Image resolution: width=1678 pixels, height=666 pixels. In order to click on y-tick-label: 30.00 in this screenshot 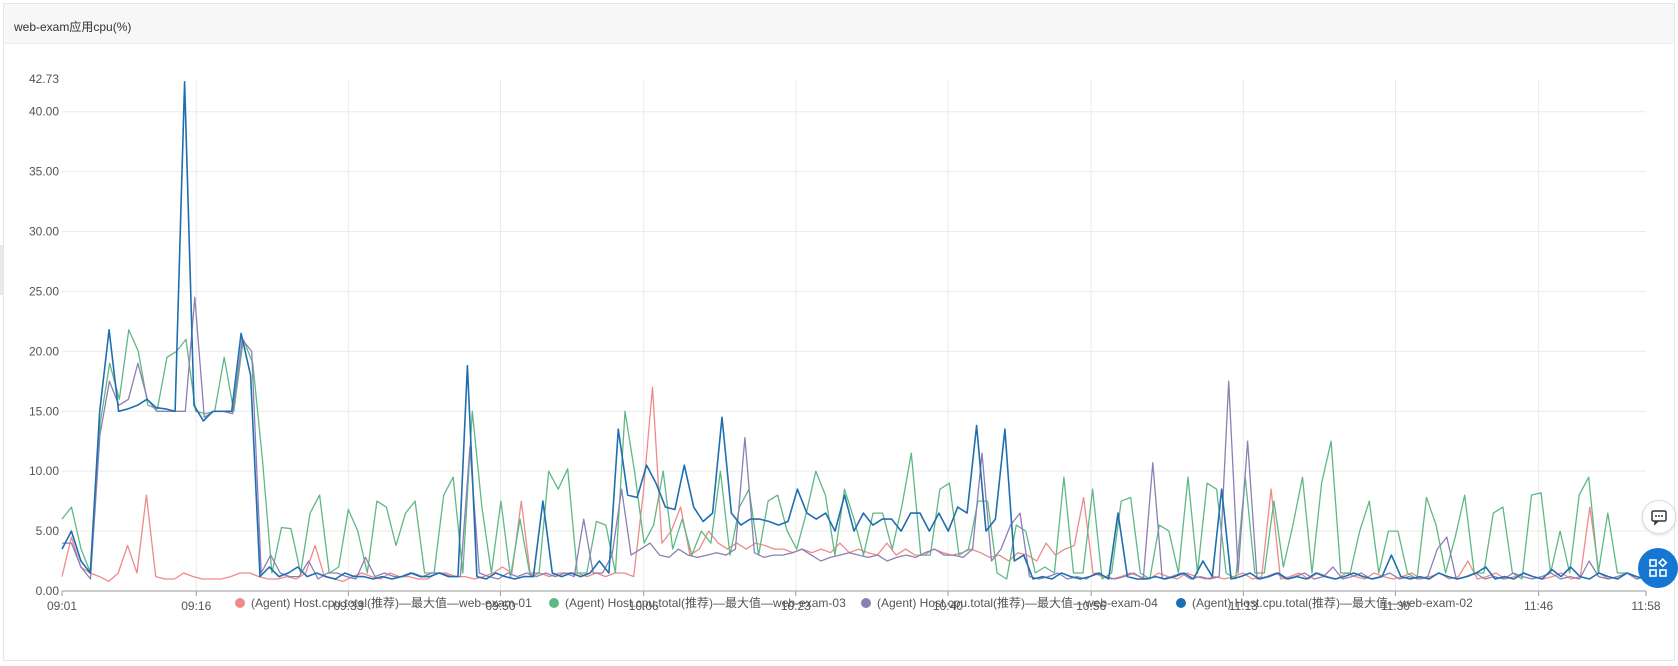, I will do `click(44, 232)`.